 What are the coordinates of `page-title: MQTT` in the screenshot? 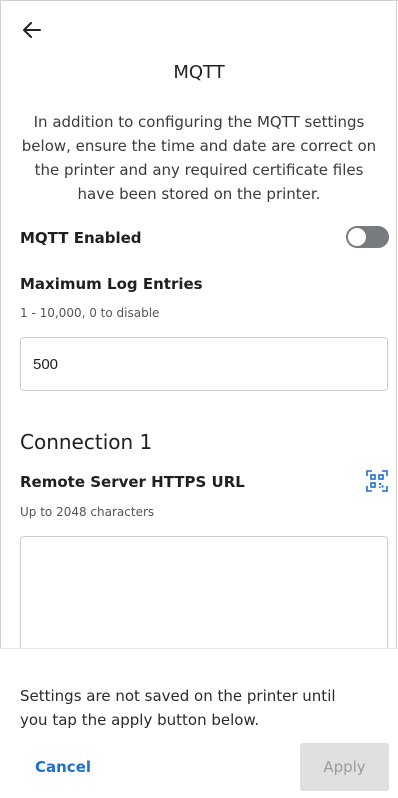 It's located at (199, 72).